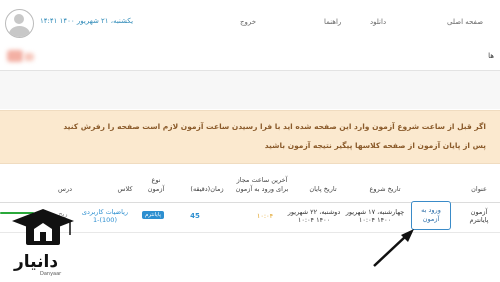 This screenshot has height=282, width=500. I want to click on nav-logout: خروج, so click(248, 22).